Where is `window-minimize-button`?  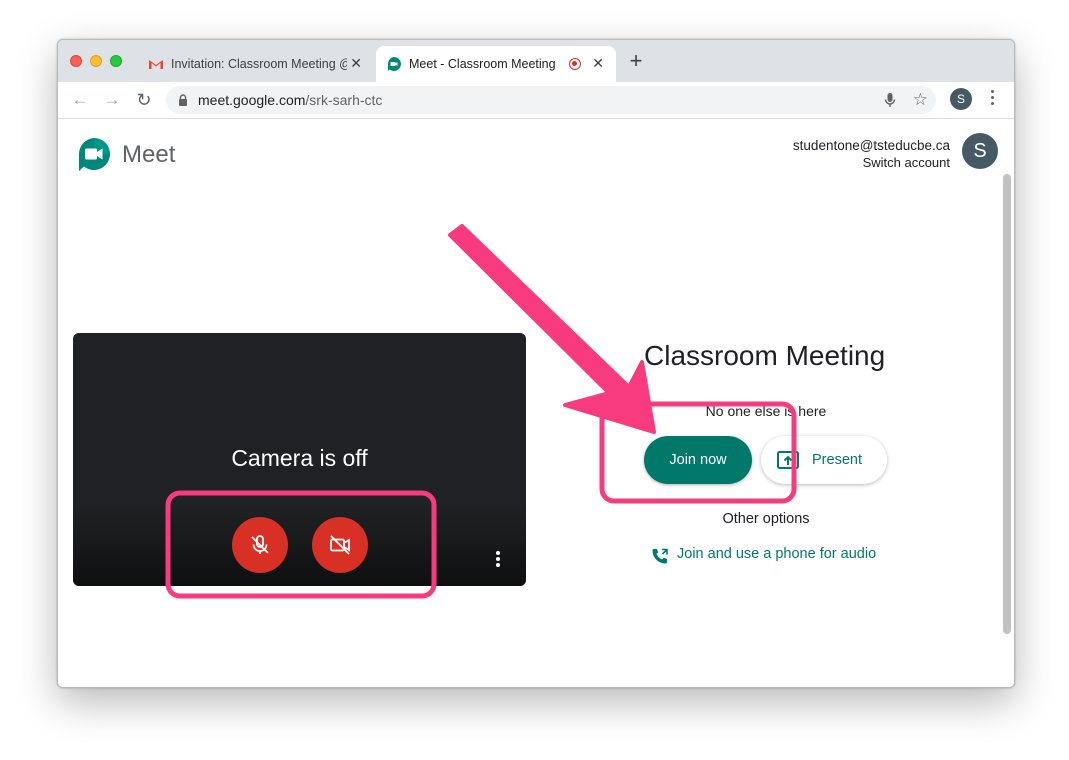
window-minimize-button is located at coordinates (96, 61).